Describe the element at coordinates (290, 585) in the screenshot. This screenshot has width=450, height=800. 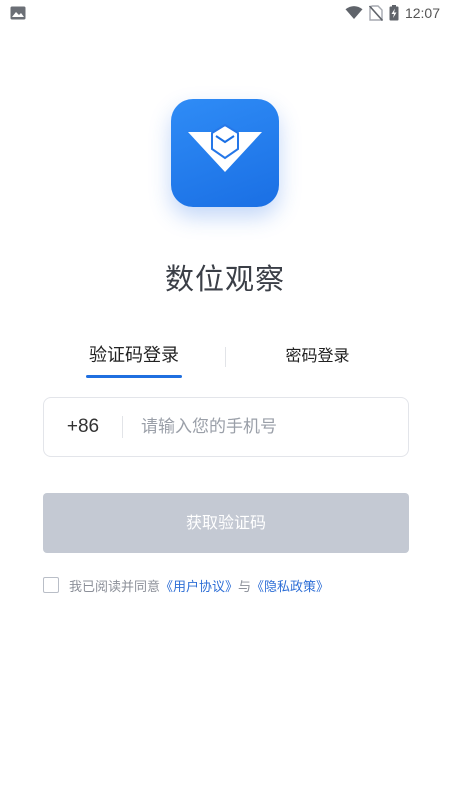
I see `privacy-policy-link: 《隐私政策》` at that location.